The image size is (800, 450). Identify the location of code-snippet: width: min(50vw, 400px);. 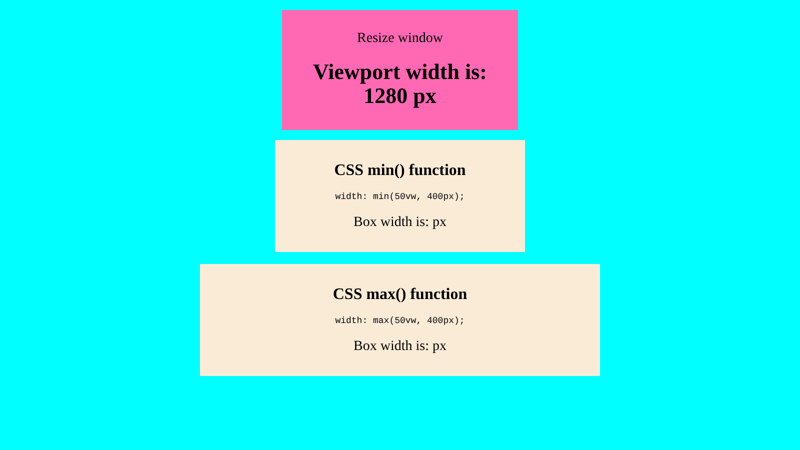
(400, 197).